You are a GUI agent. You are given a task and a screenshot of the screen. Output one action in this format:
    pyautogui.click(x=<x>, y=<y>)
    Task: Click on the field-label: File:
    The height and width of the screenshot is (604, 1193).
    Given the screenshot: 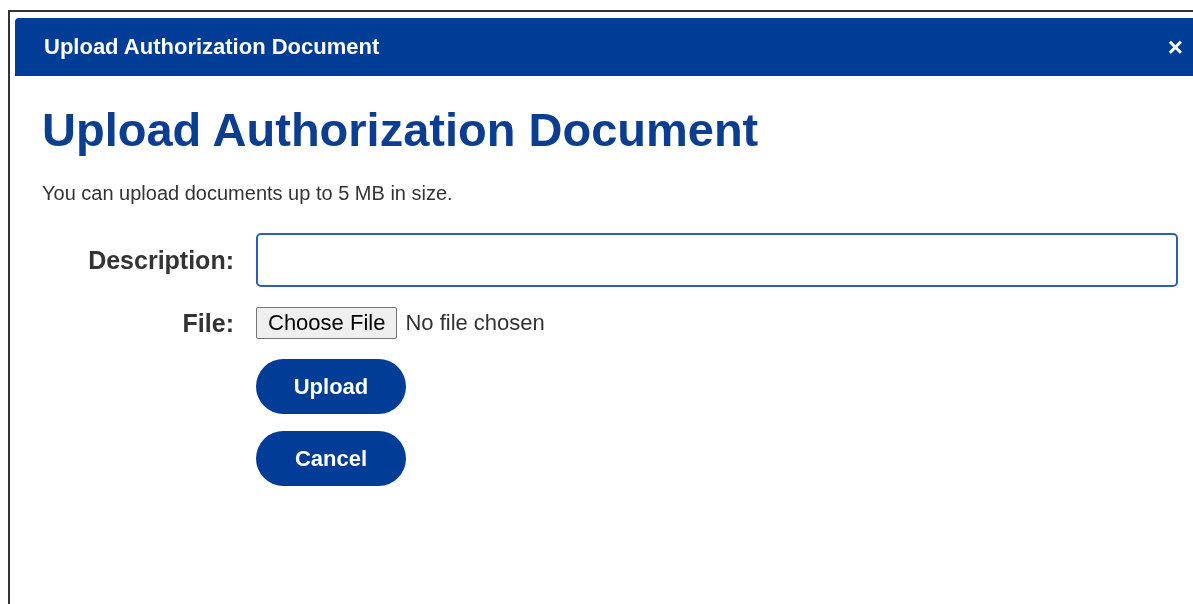 What is the action you would take?
    pyautogui.click(x=207, y=323)
    